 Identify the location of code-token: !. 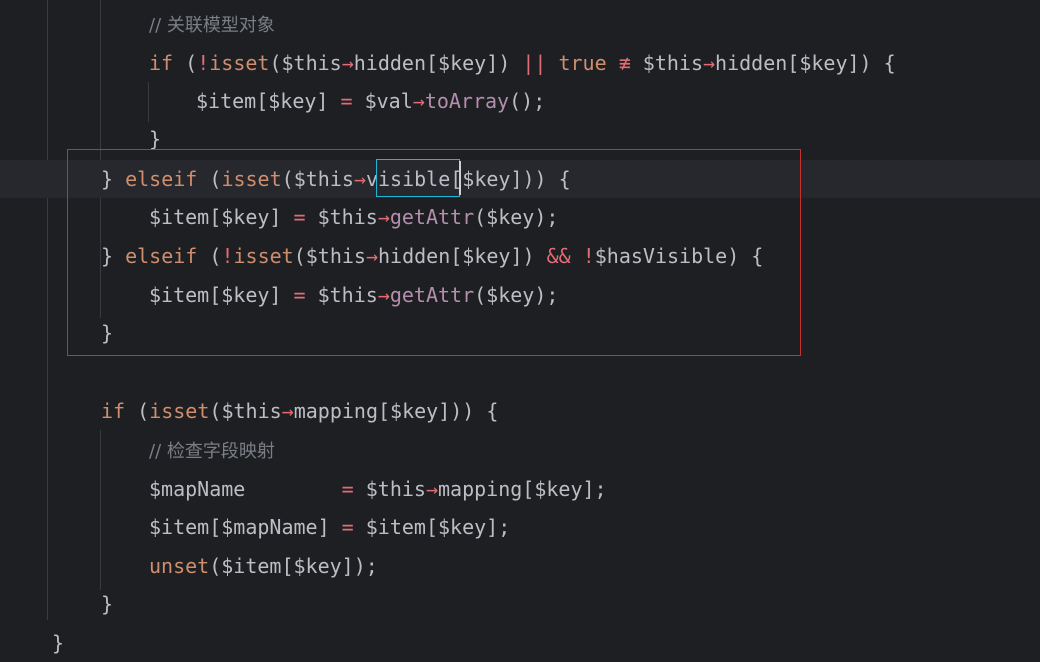
(203, 63).